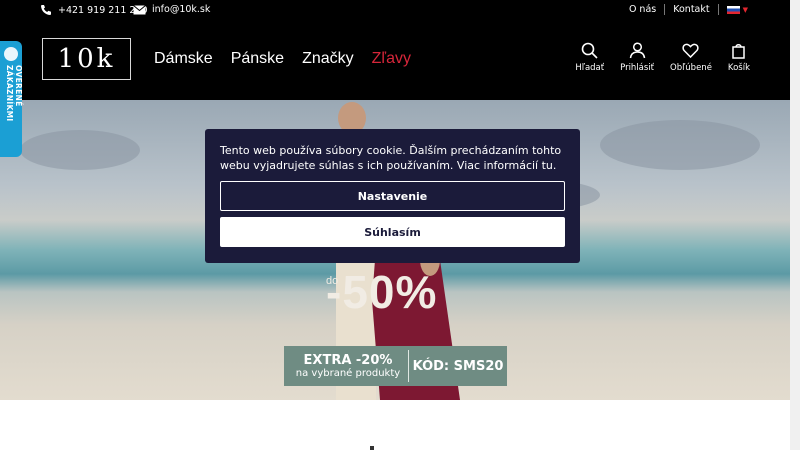  What do you see at coordinates (733, 9) in the screenshot?
I see `slovak-flag-icon` at bounding box center [733, 9].